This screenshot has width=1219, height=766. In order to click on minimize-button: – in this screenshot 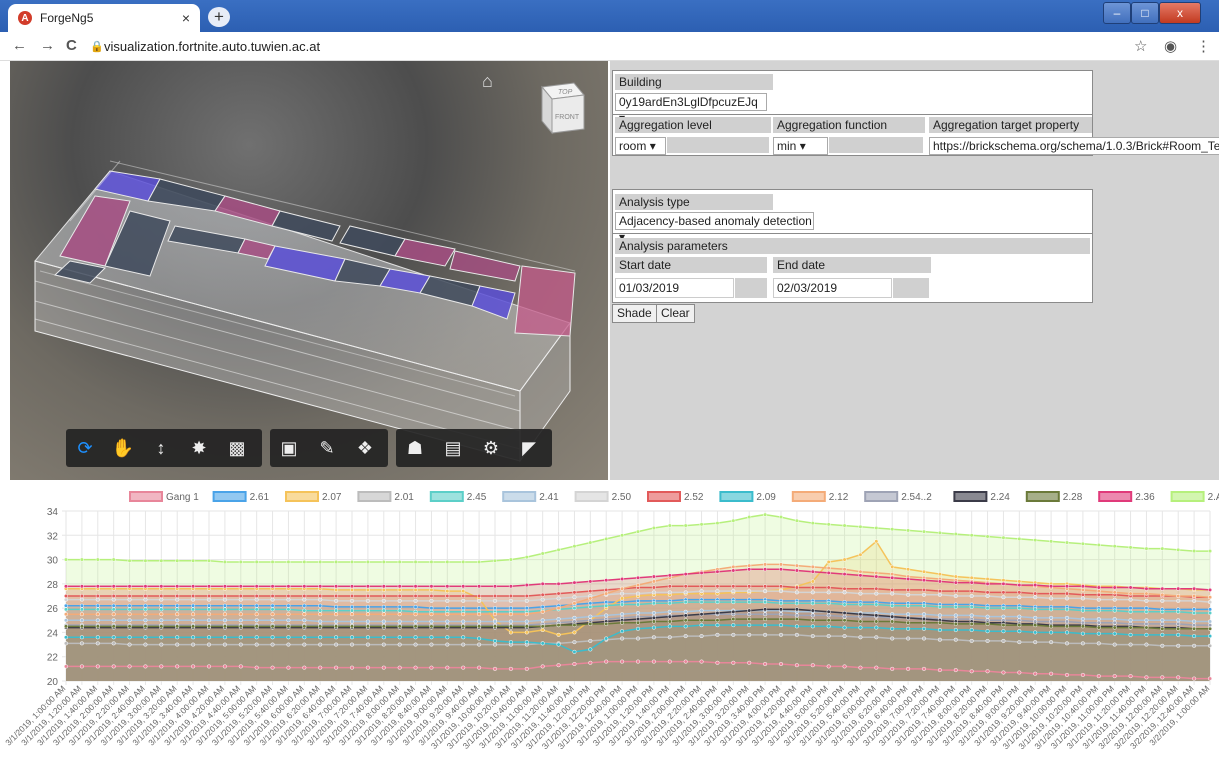, I will do `click(1117, 13)`.